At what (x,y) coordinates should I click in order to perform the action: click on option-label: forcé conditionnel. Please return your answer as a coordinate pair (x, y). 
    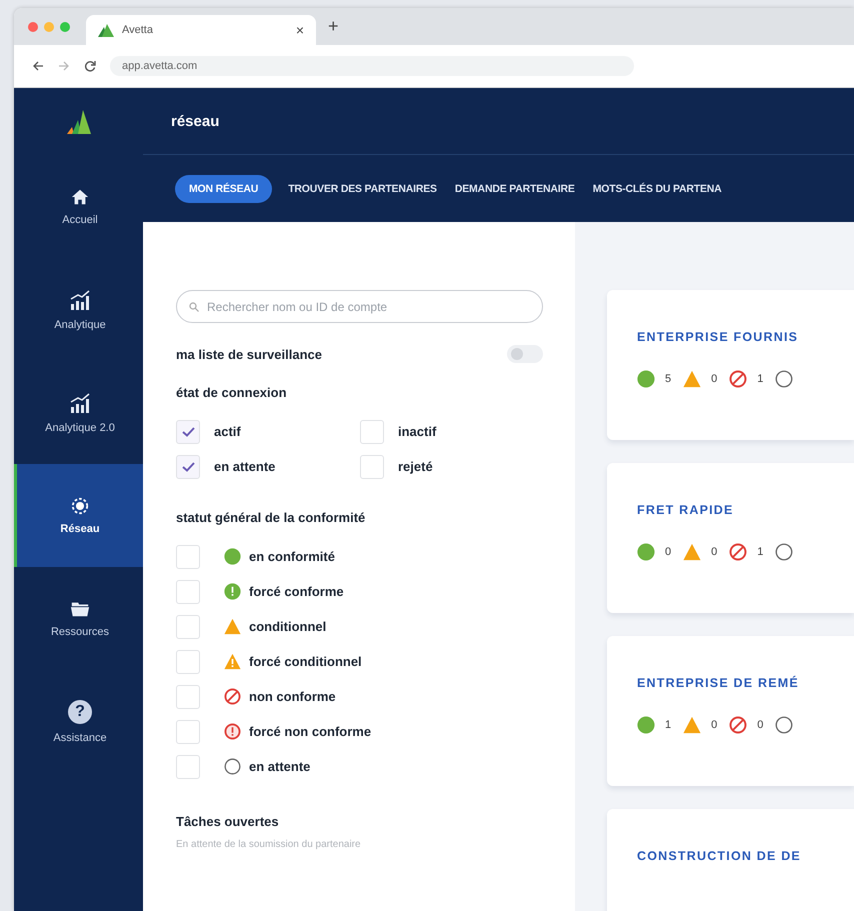
    Looking at the image, I should click on (305, 661).